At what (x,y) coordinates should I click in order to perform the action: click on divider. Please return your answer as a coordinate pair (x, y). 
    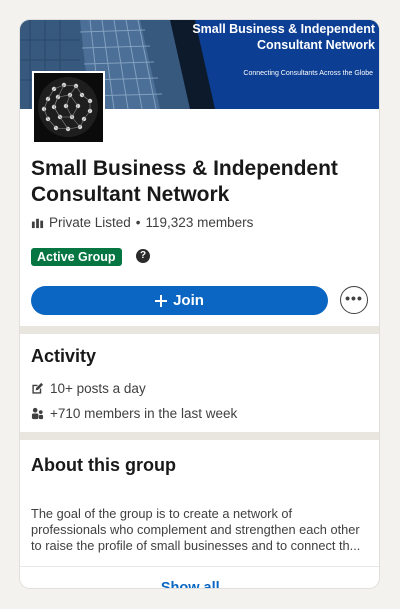
    Looking at the image, I should click on (199, 566).